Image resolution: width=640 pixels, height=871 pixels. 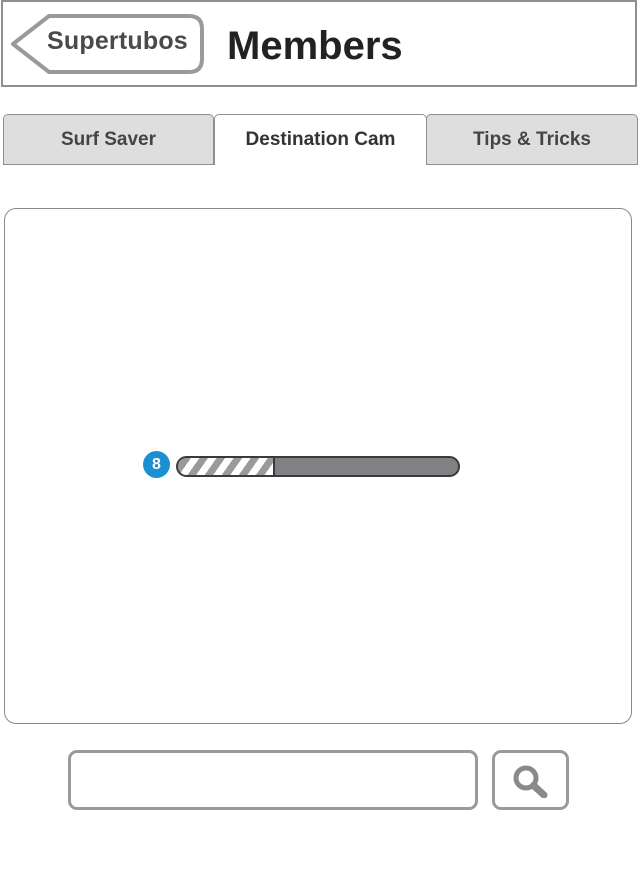 I want to click on tab-bar: Surf Saver Destination Cam Tips & Tricks, so click(x=321, y=140).